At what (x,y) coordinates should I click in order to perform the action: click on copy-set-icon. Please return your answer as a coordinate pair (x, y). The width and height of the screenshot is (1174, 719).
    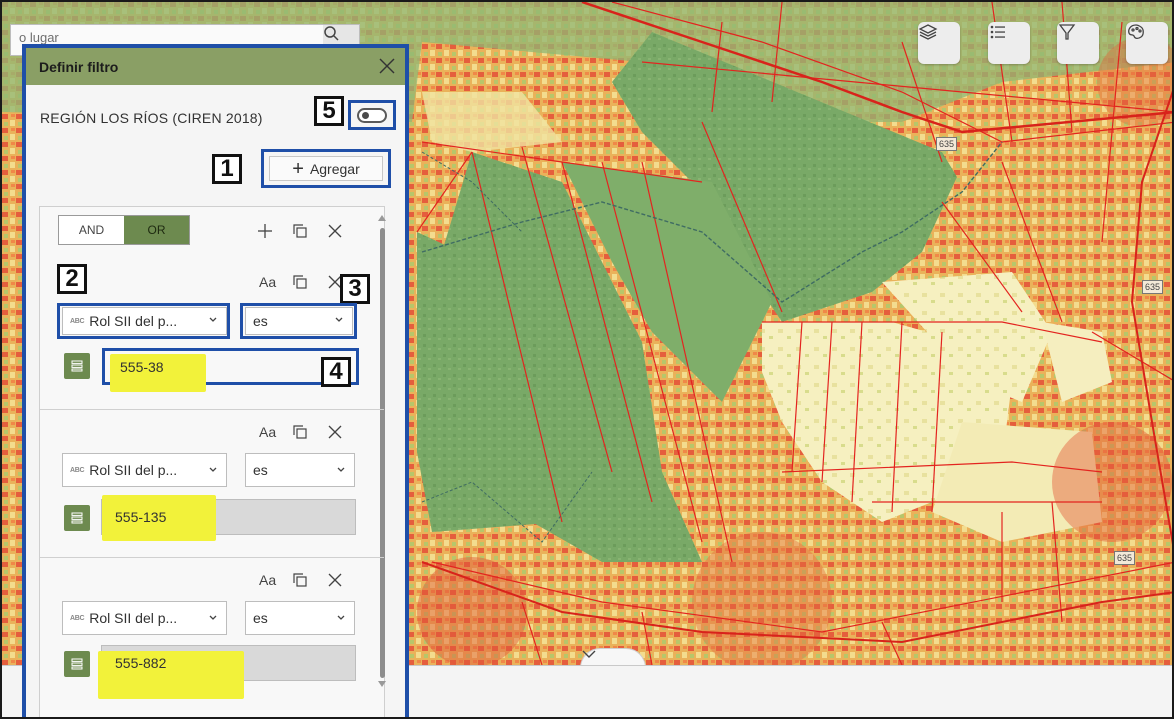
    Looking at the image, I should click on (300, 231).